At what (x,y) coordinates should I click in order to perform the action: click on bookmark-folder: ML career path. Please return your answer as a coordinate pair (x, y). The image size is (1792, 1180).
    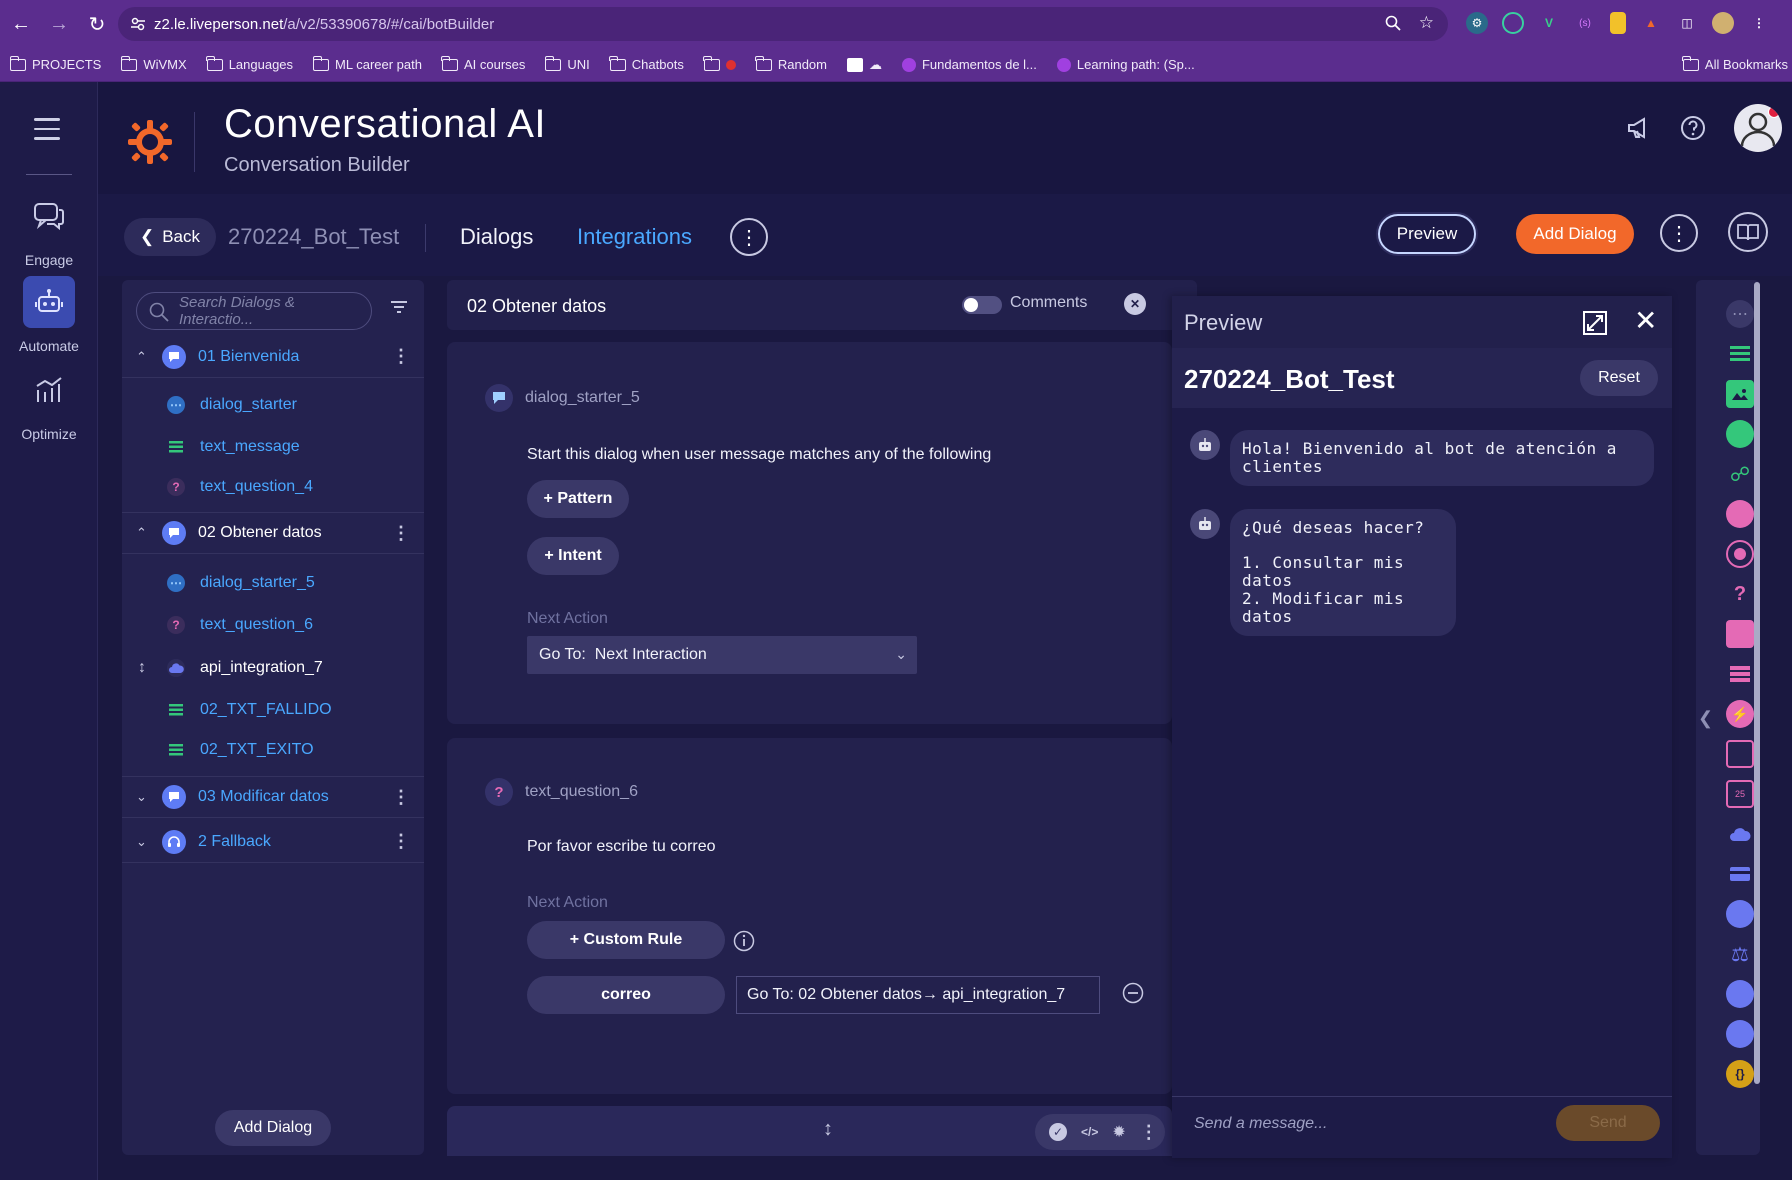
    Looking at the image, I should click on (367, 63).